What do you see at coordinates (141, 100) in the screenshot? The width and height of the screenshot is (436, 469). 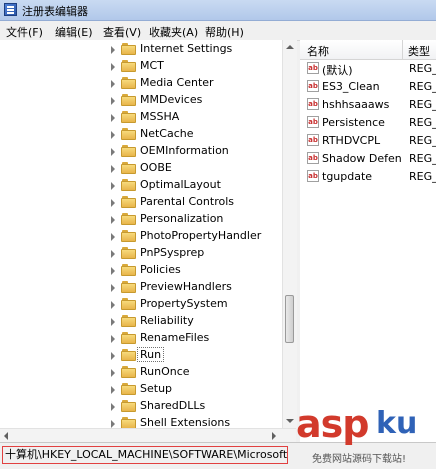 I see `tree-node: MMDevices` at bounding box center [141, 100].